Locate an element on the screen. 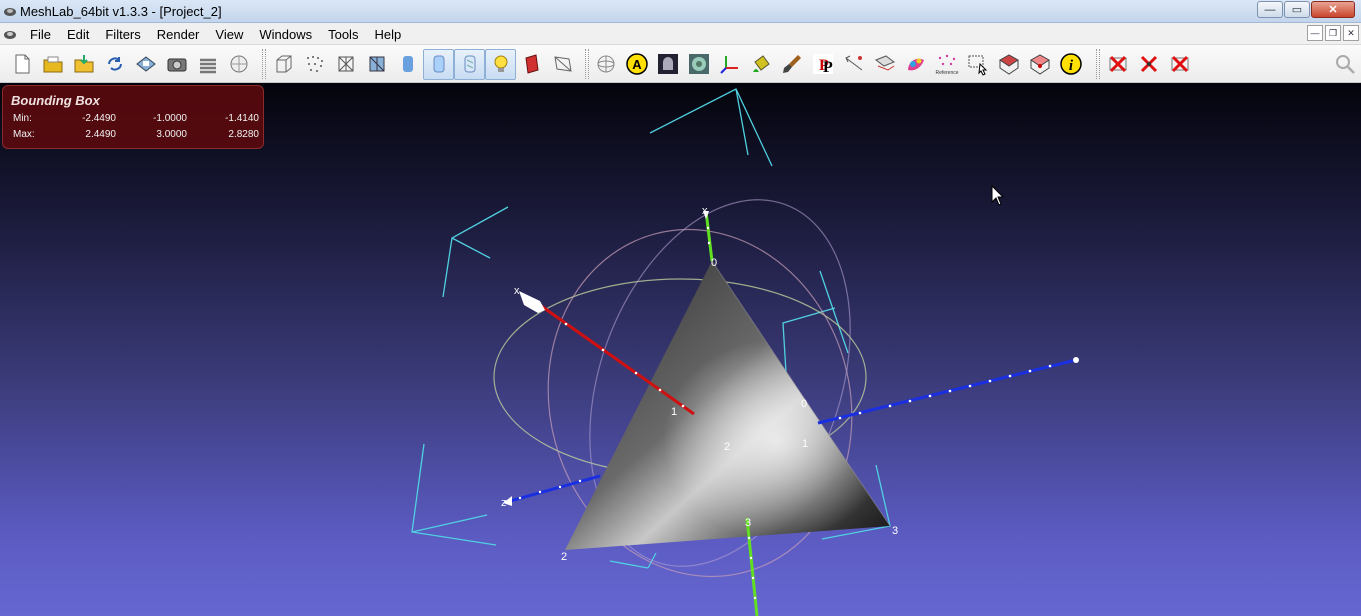 Image resolution: width=1361 pixels, height=616 pixels. close-button: ✕ is located at coordinates (1333, 9).